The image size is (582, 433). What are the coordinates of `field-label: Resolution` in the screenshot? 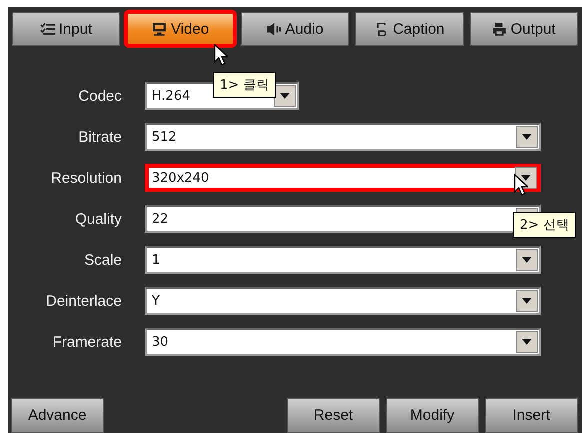 It's located at (86, 178).